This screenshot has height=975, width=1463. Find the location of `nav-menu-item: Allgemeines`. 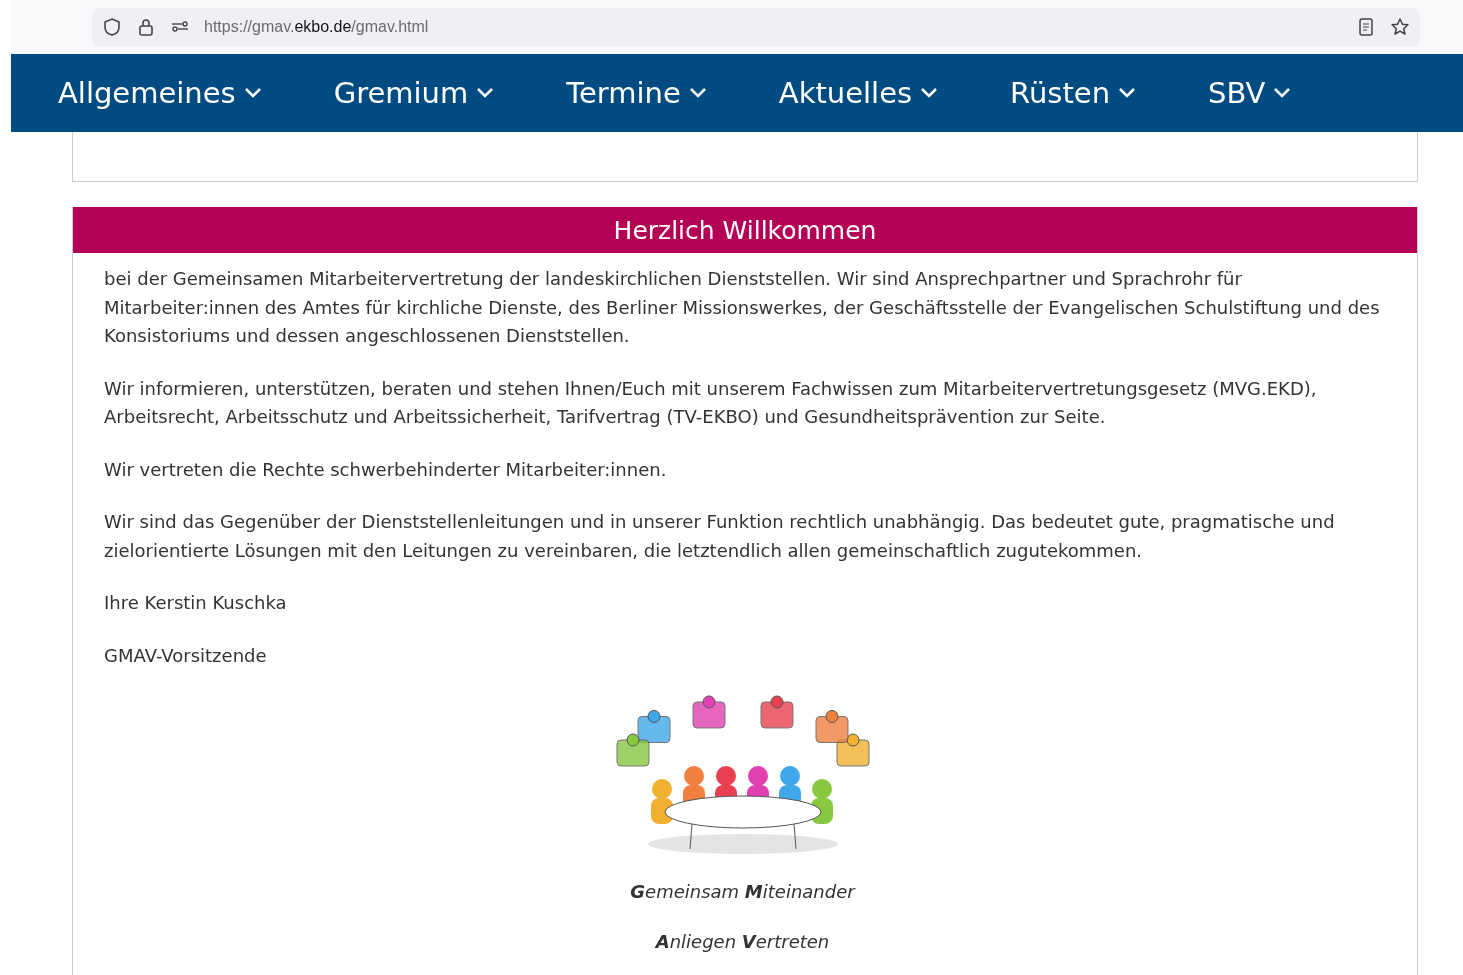

nav-menu-item: Allgemeines is located at coordinates (160, 93).